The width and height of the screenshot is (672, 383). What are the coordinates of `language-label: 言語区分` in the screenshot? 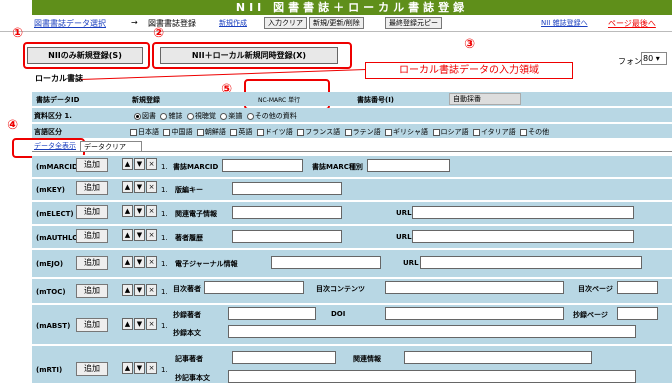 It's located at (48, 132).